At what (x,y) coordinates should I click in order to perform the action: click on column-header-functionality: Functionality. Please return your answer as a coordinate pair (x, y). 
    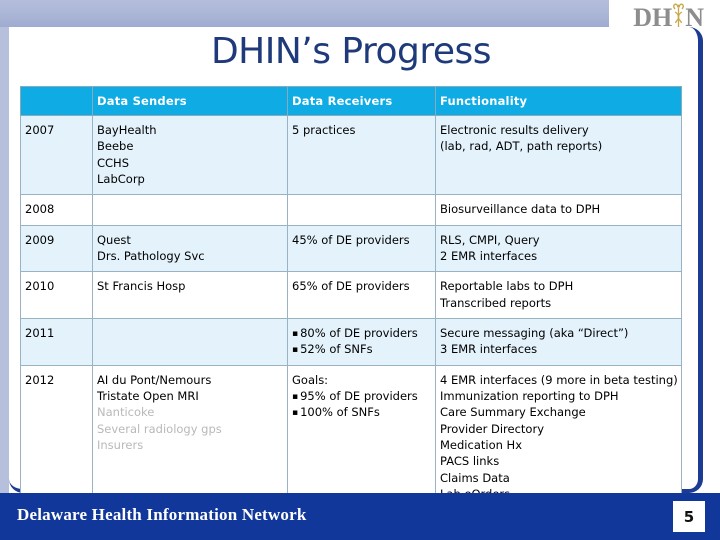
    Looking at the image, I should click on (558, 101).